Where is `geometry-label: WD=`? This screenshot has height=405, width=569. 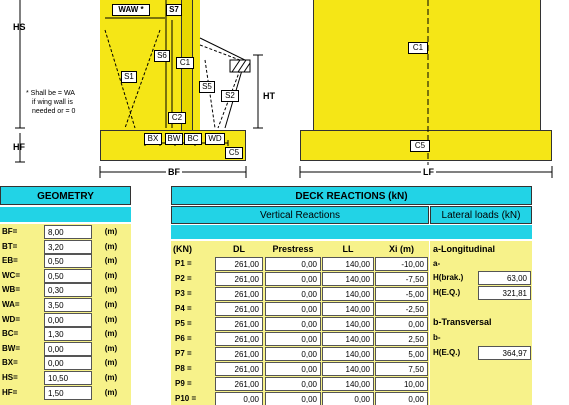 geometry-label: WD= is located at coordinates (11, 319).